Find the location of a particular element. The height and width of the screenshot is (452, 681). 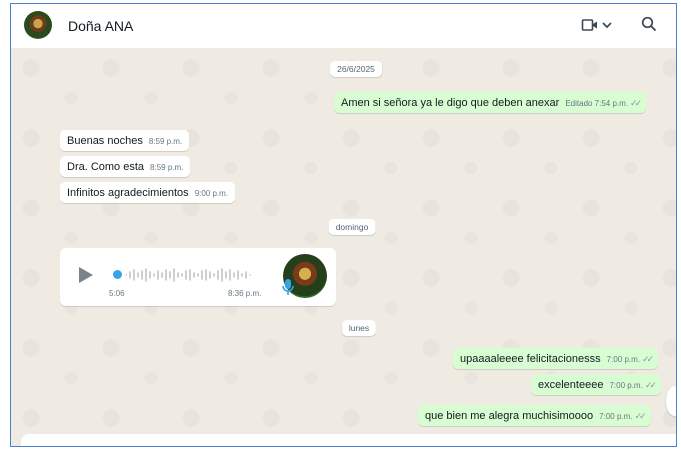

message-incoming: Dra. Como esta 8:59 p.m. is located at coordinates (125, 166).